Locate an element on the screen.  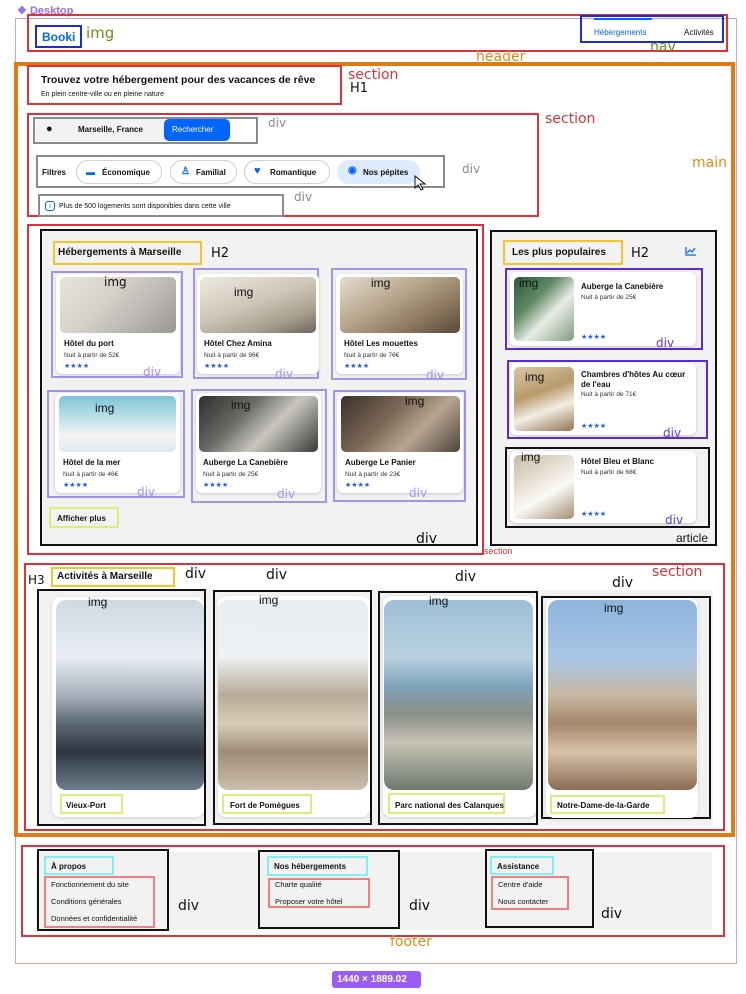
footer-link: Proposer votre hôtel is located at coordinates (309, 901).